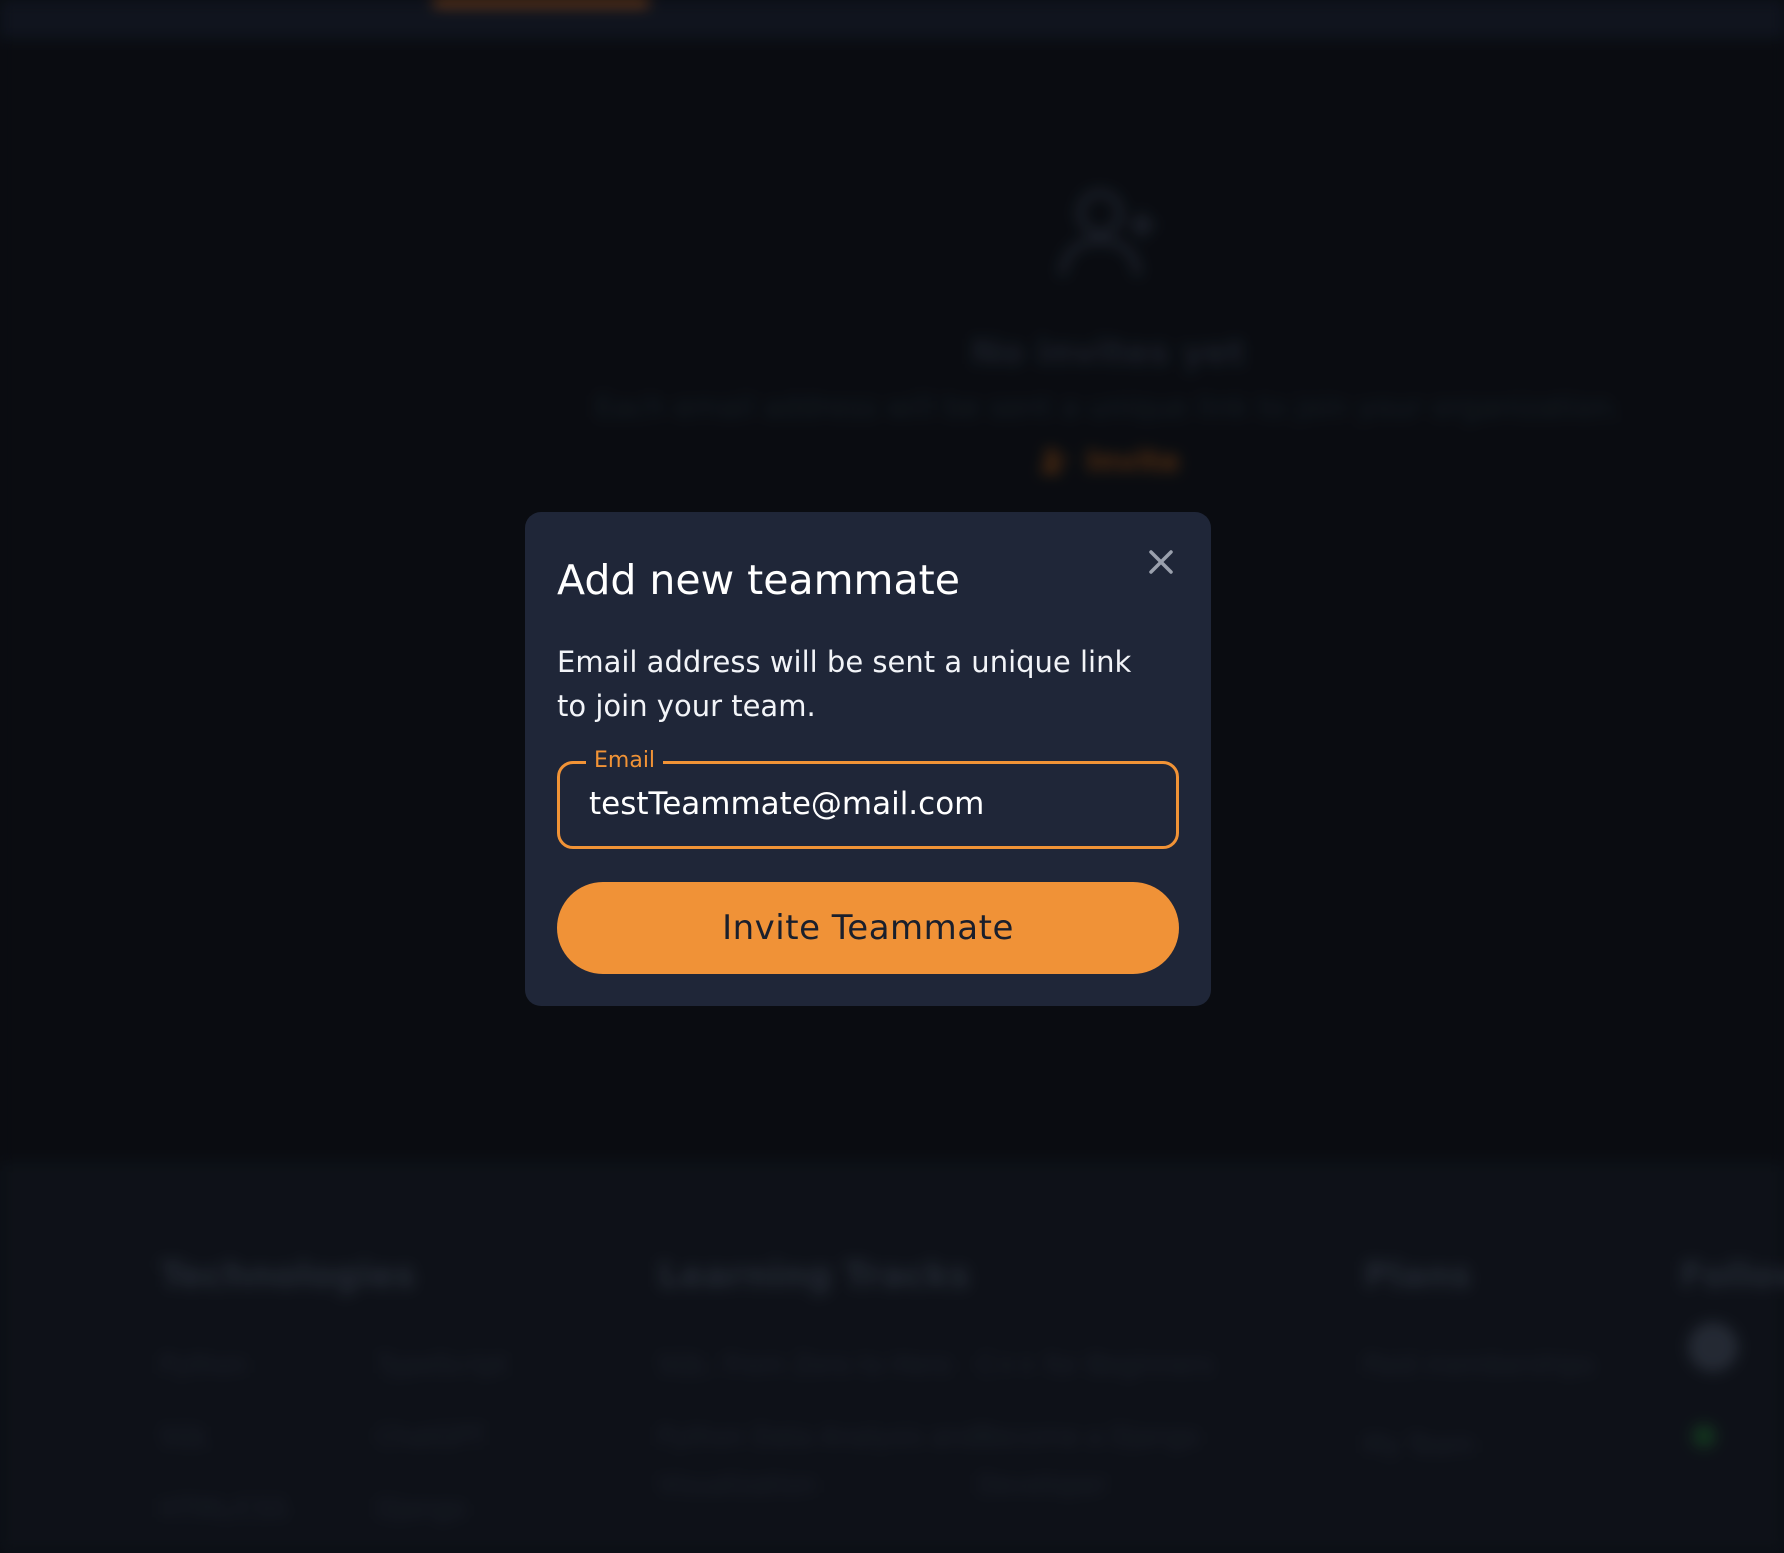 The height and width of the screenshot is (1553, 1784). Describe the element at coordinates (625, 761) in the screenshot. I see `email-field-label: Email` at that location.